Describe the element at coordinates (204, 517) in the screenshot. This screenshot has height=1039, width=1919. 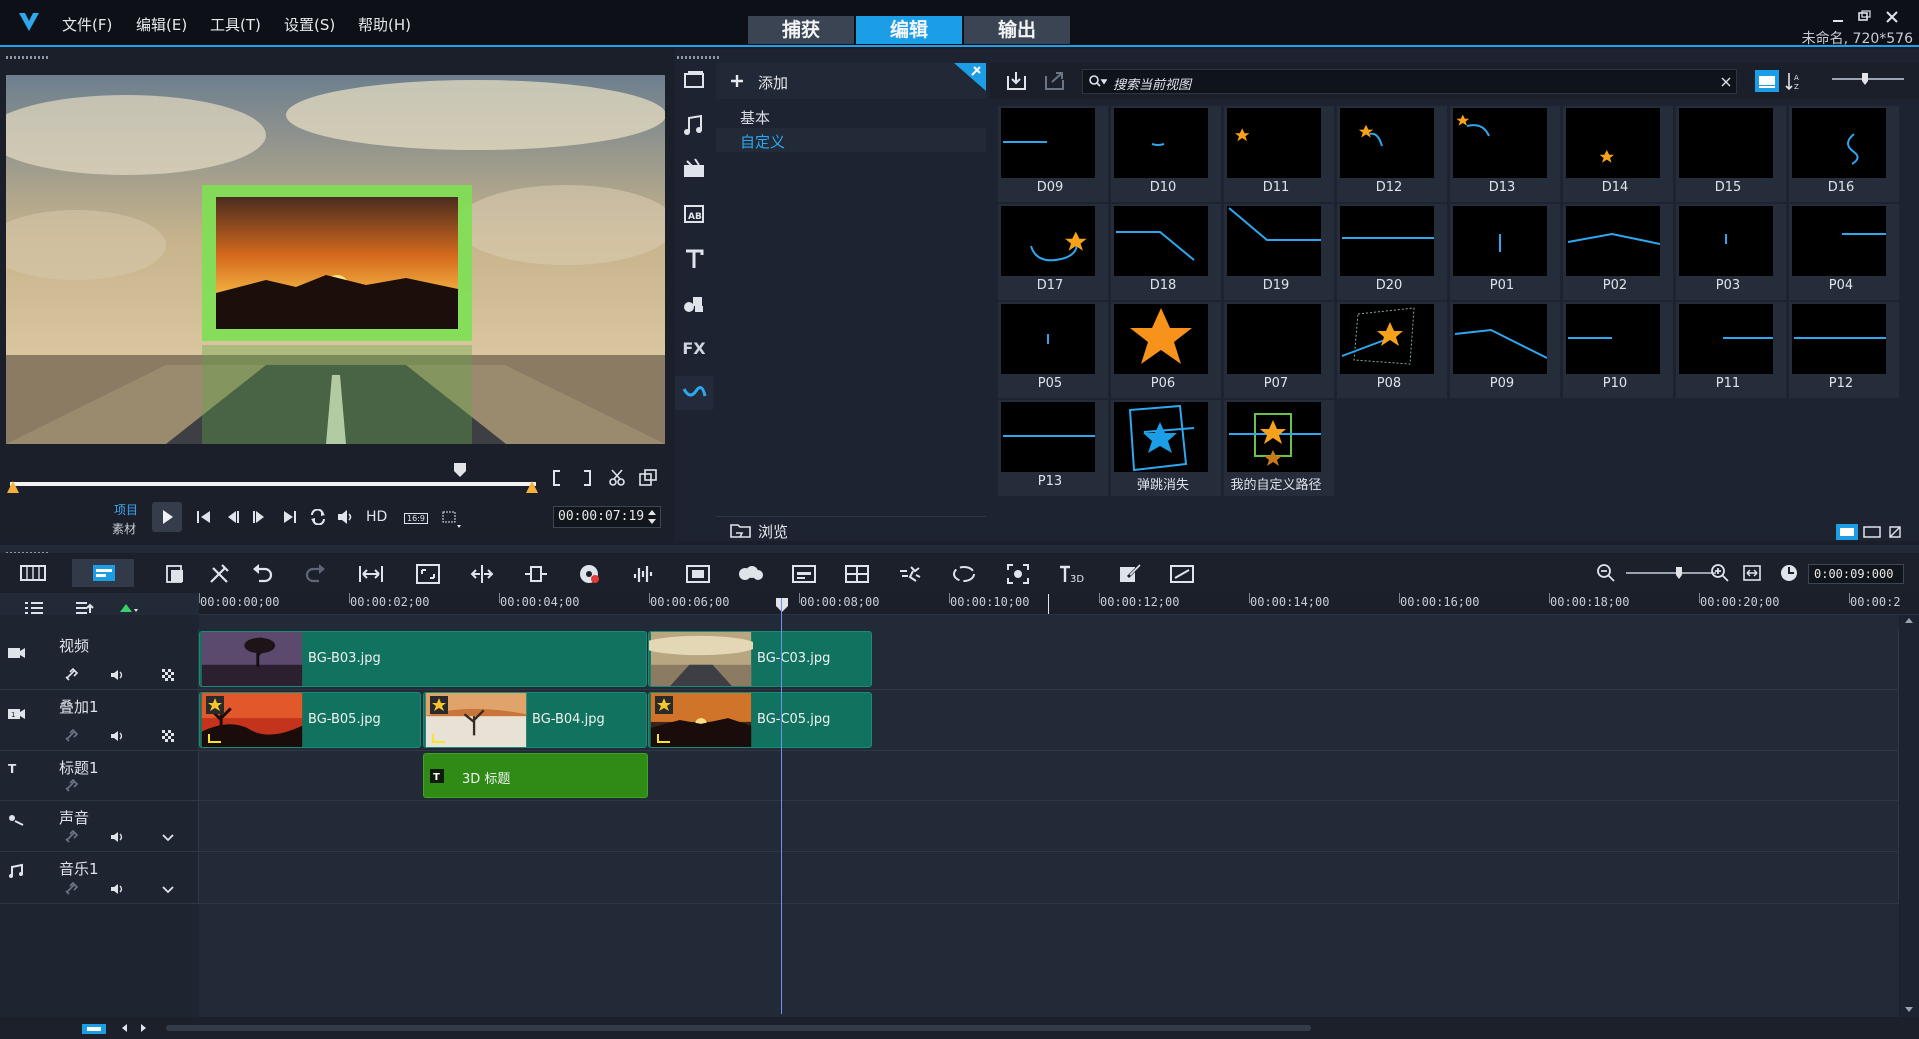
I see `home-icon` at that location.